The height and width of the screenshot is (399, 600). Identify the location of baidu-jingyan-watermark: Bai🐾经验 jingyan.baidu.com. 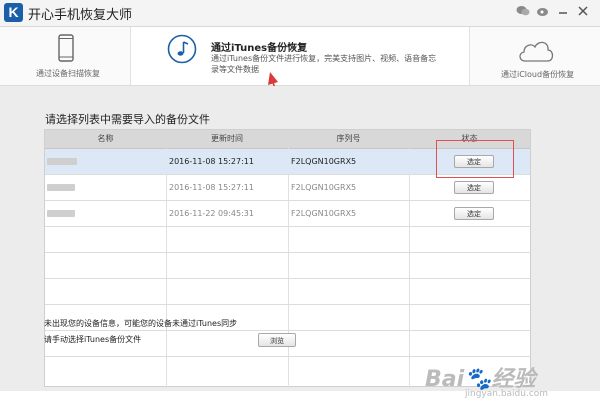
(487, 383).